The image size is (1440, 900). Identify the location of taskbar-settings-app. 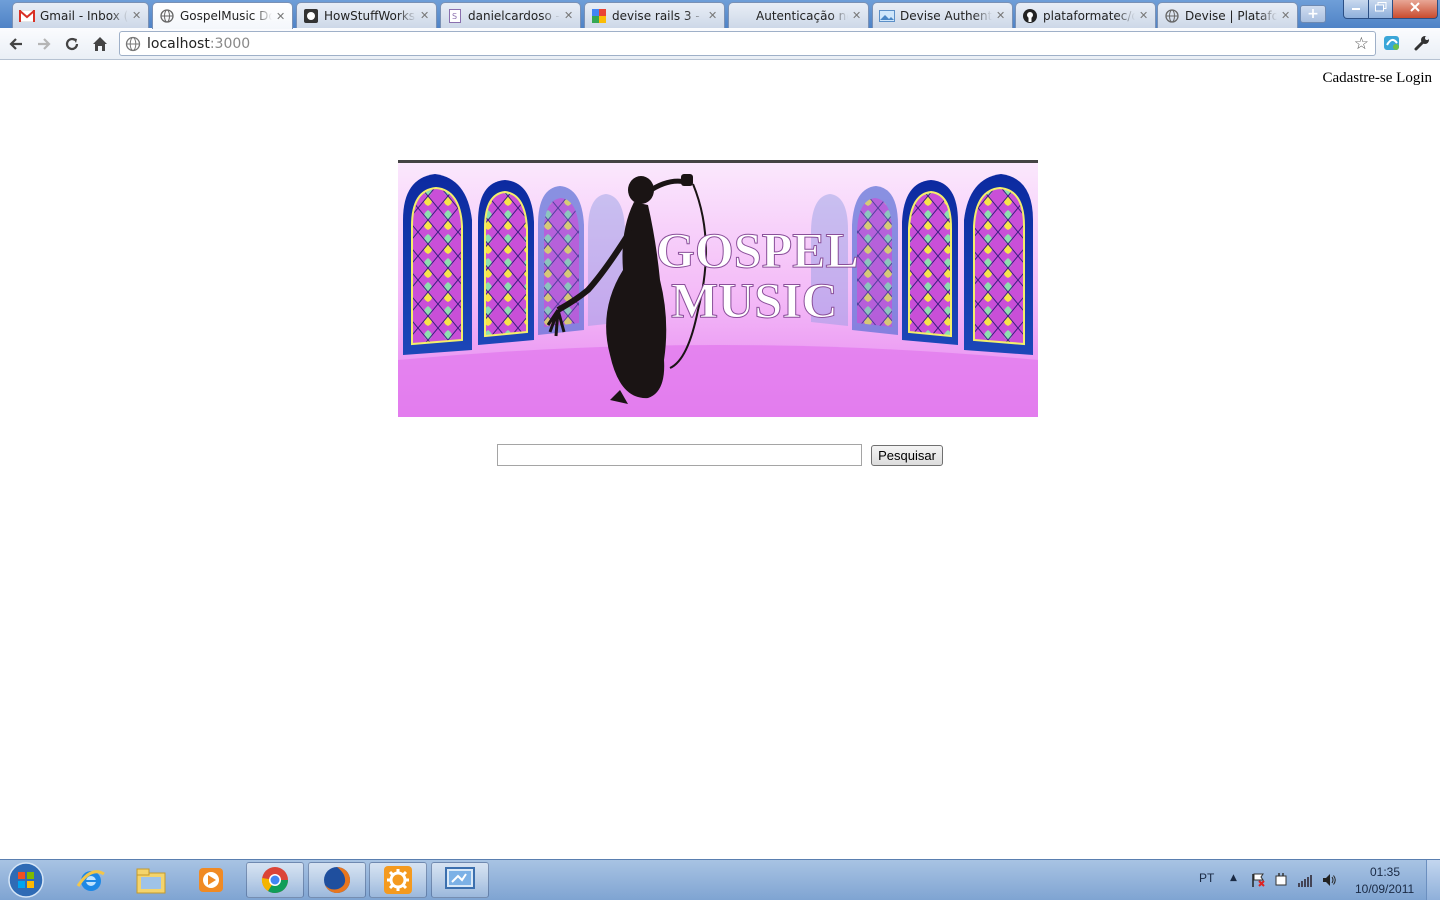
(398, 880).